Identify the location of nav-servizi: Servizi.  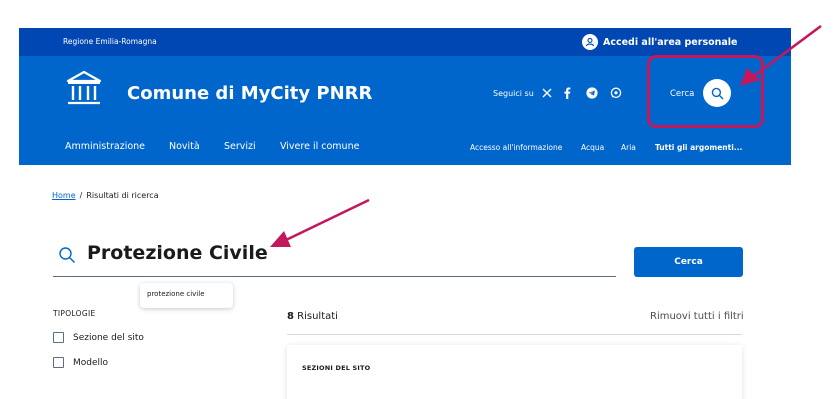
(240, 146).